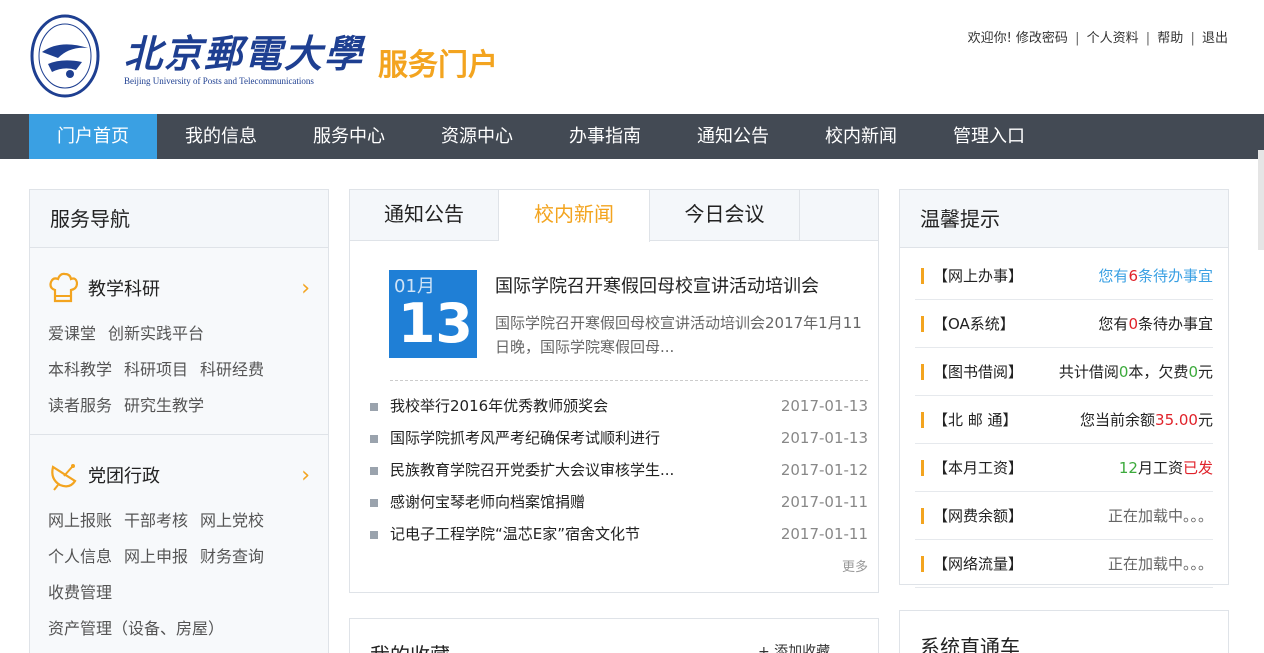 The width and height of the screenshot is (1264, 653). Describe the element at coordinates (515, 534) in the screenshot. I see `news-title: 记电子工程学院“温芯E家”宿舍文化节` at that location.